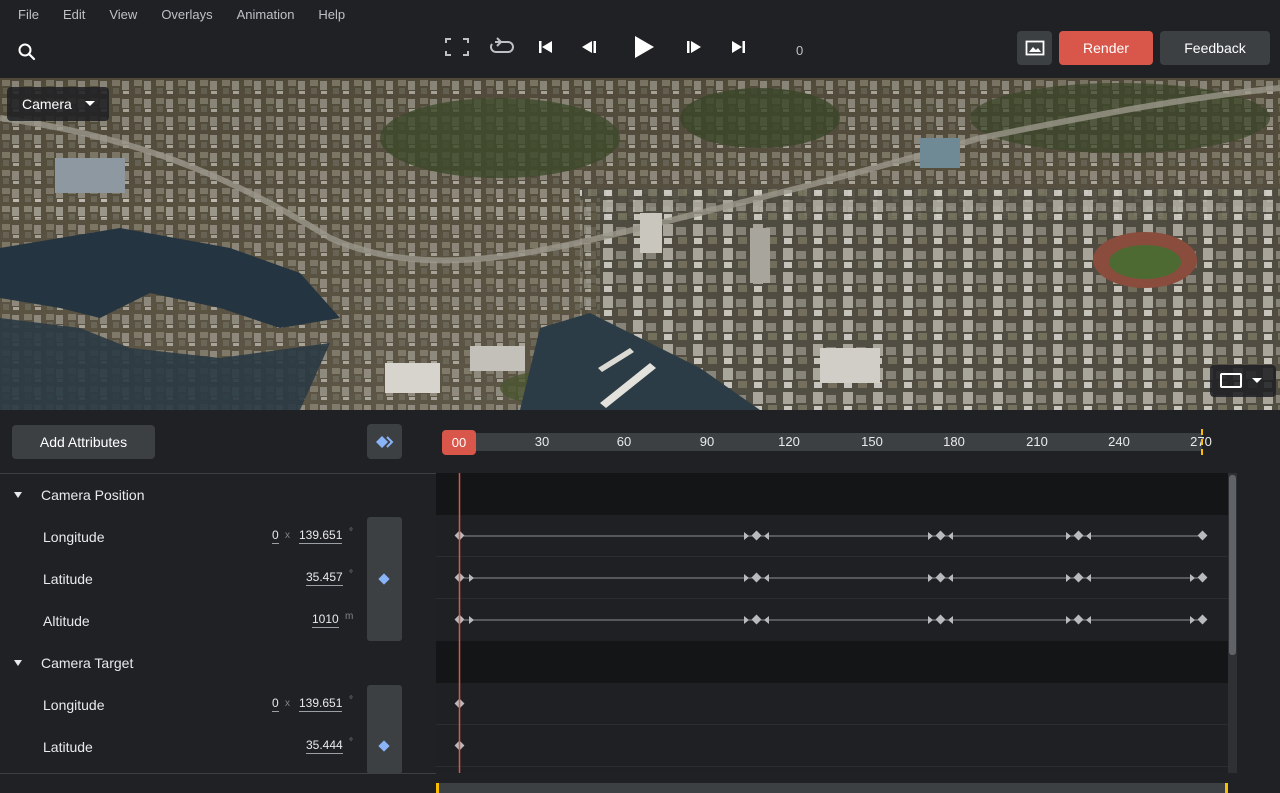 This screenshot has width=1280, height=793. I want to click on divider, so click(218, 773).